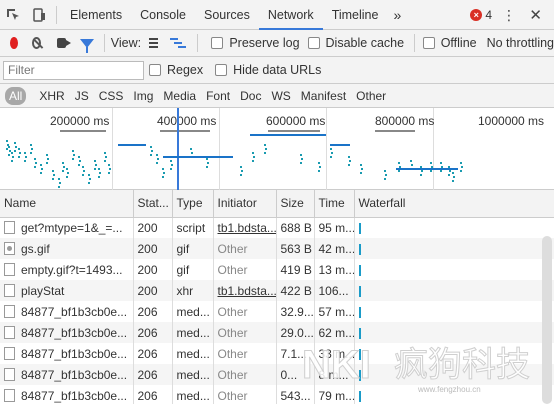 The image size is (554, 404). Describe the element at coordinates (547, 320) in the screenshot. I see `table-scrollbar` at that location.